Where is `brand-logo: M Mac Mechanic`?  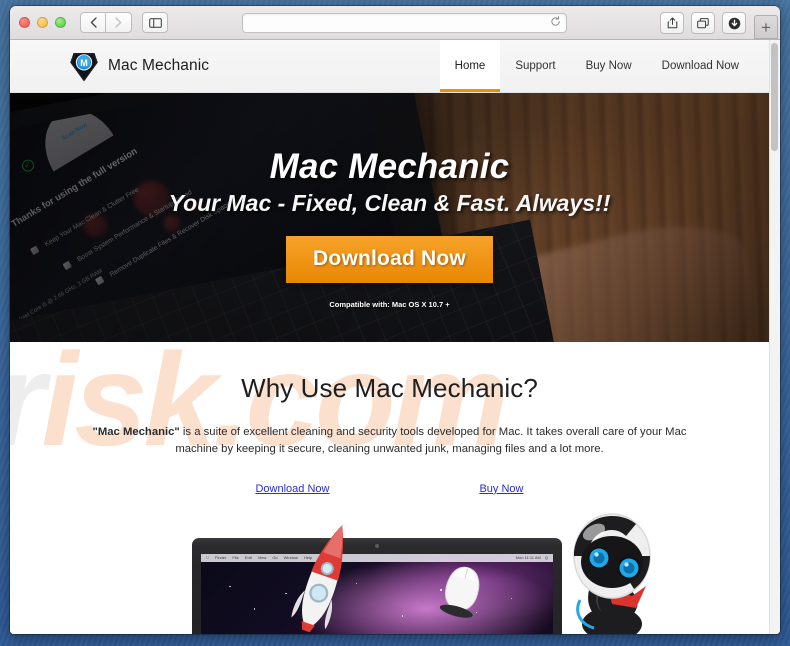 brand-logo: M Mac Mechanic is located at coordinates (109, 66).